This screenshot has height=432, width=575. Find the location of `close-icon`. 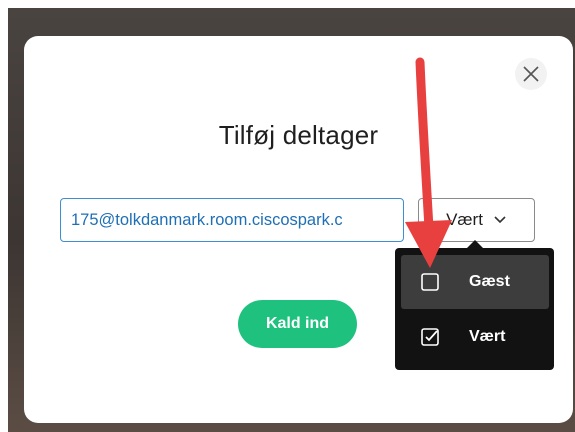

close-icon is located at coordinates (531, 74).